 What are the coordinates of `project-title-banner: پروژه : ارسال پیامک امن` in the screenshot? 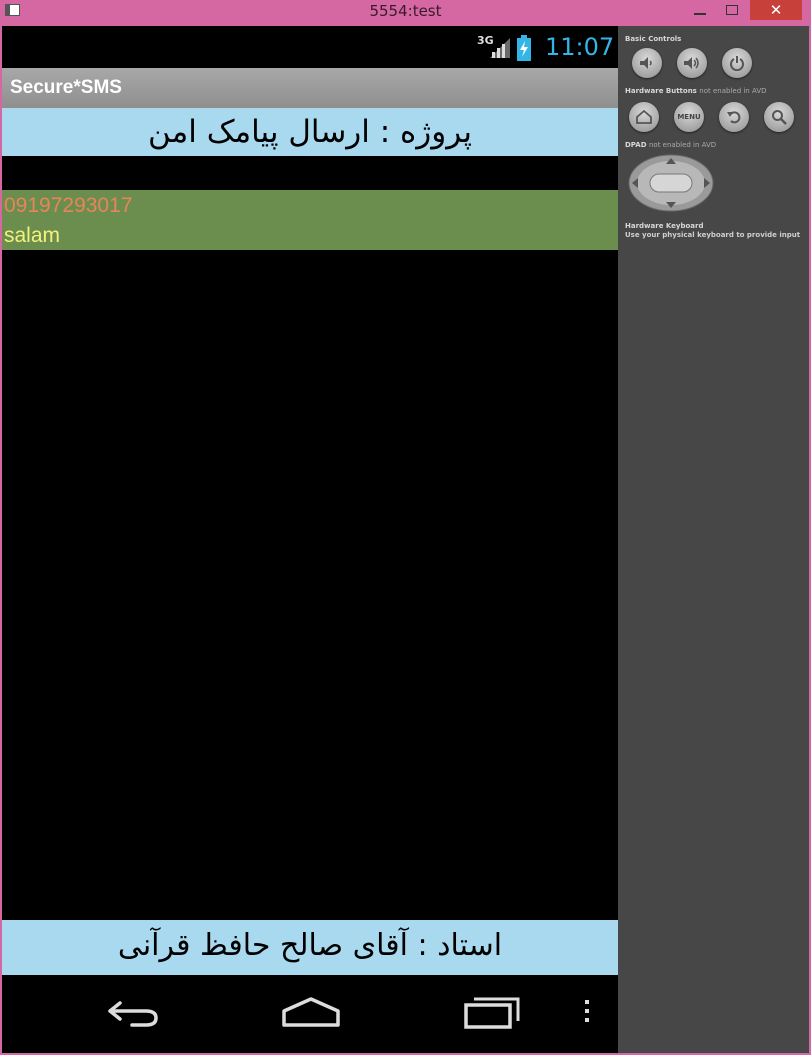 It's located at (310, 132).